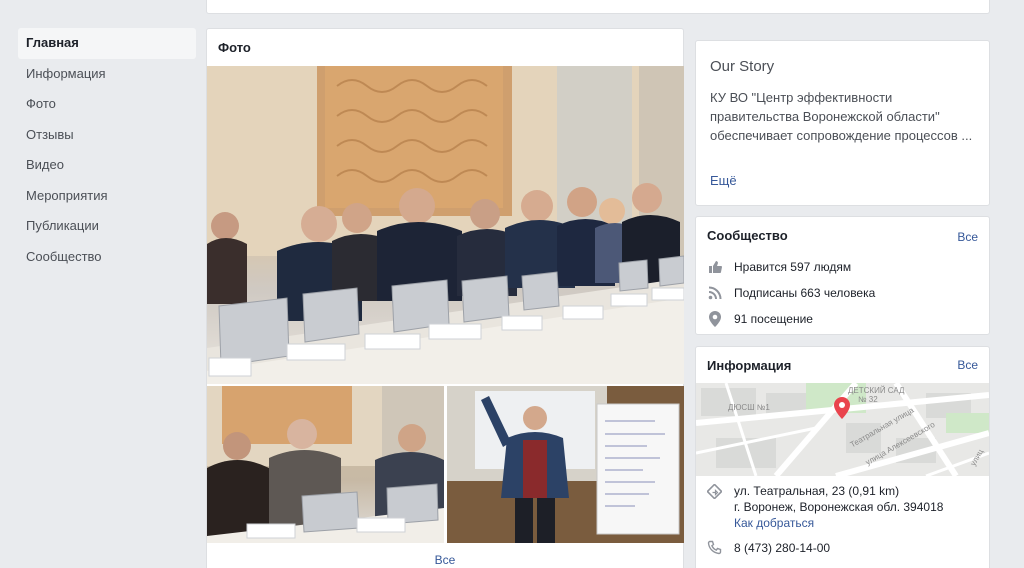 The width and height of the screenshot is (1024, 568). I want to click on phone-number: 8 (473) 280-14-00, so click(782, 548).